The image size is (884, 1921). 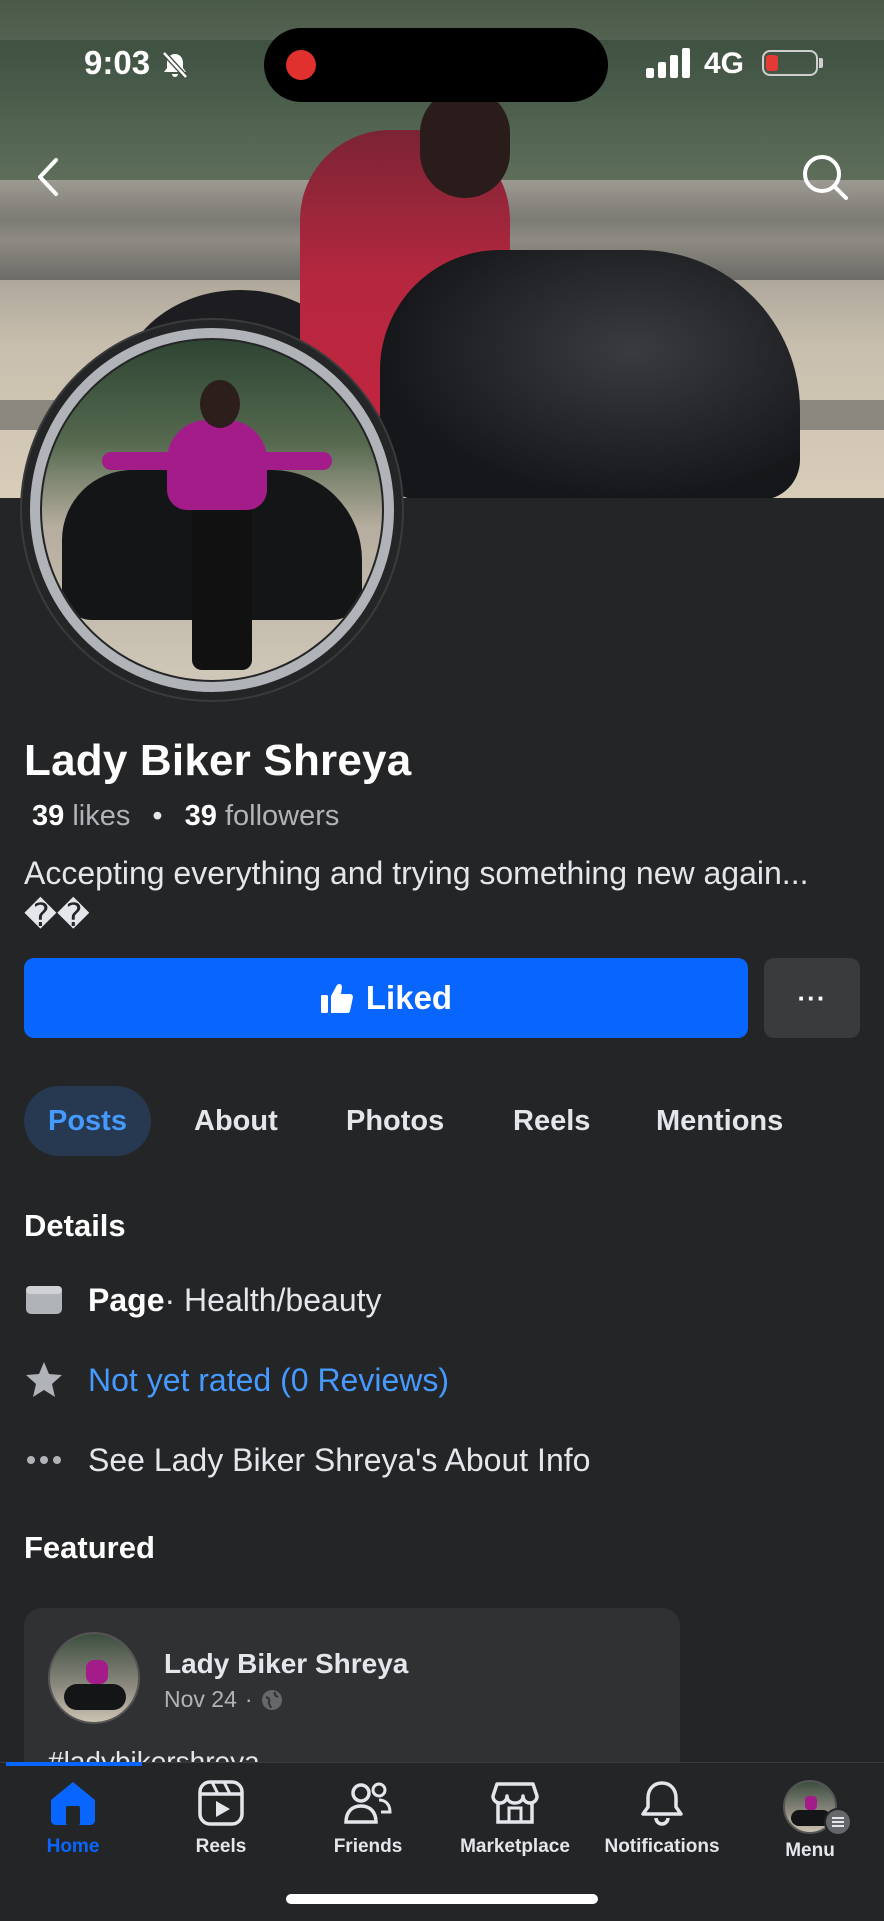 I want to click on recording-indicator, so click(x=301, y=65).